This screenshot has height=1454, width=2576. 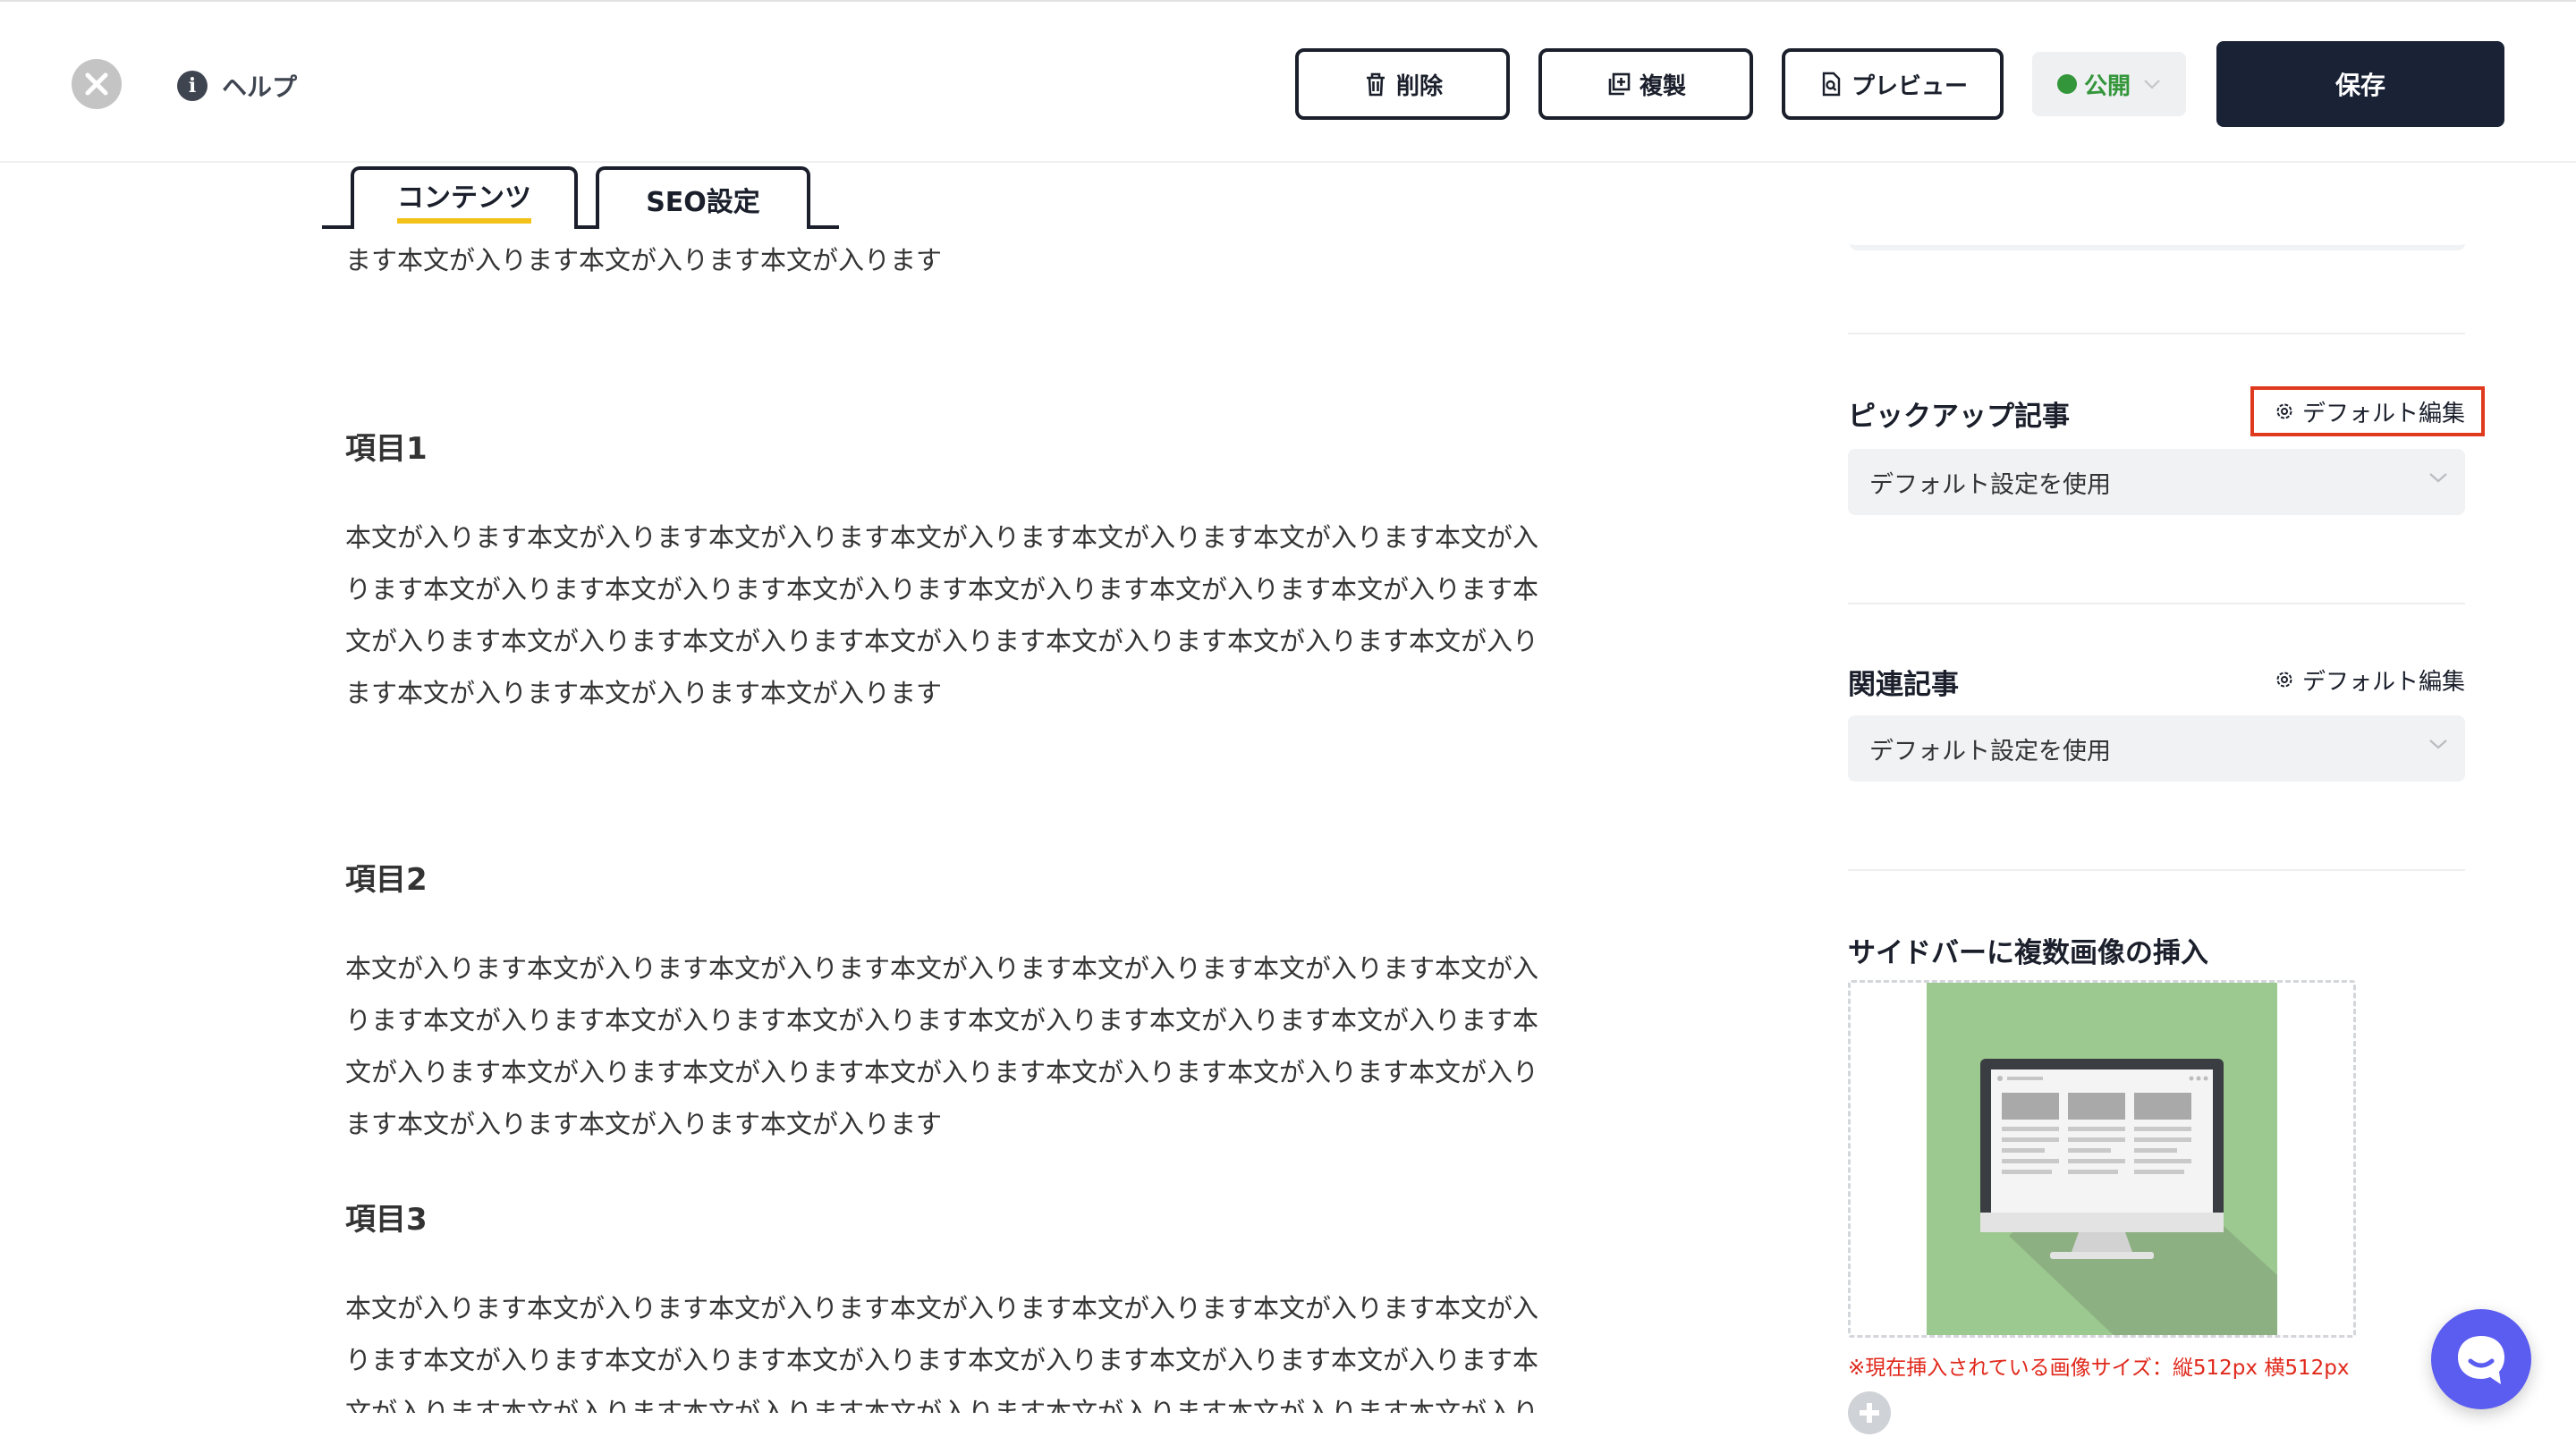 What do you see at coordinates (192, 86) in the screenshot?
I see `info-icon: i` at bounding box center [192, 86].